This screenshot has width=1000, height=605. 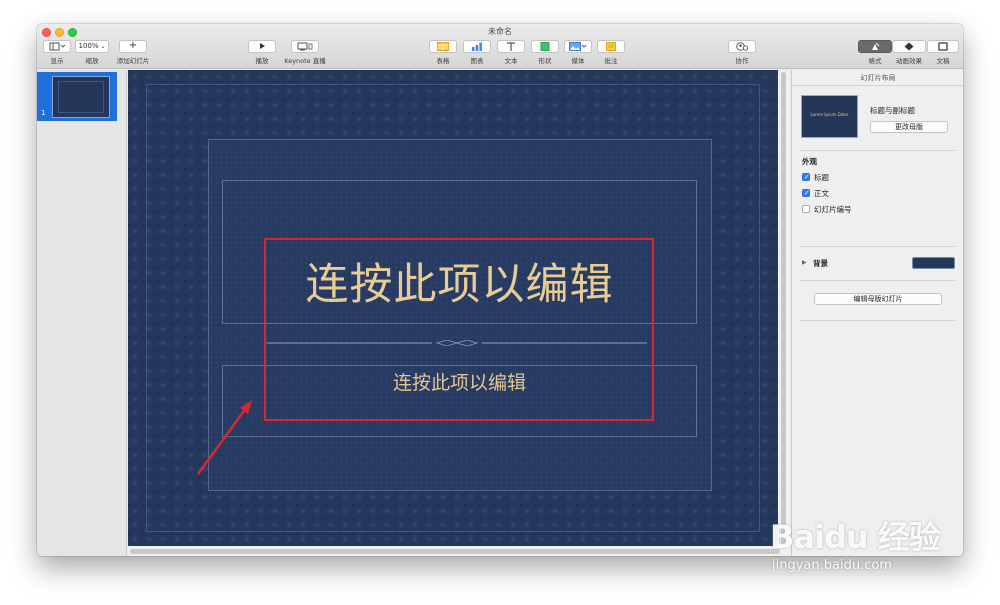 What do you see at coordinates (57, 61) in the screenshot?
I see `view-label: 显示` at bounding box center [57, 61].